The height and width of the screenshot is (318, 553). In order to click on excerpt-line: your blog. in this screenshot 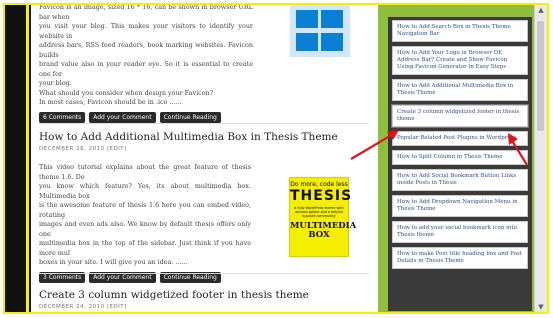, I will do `click(55, 83)`.